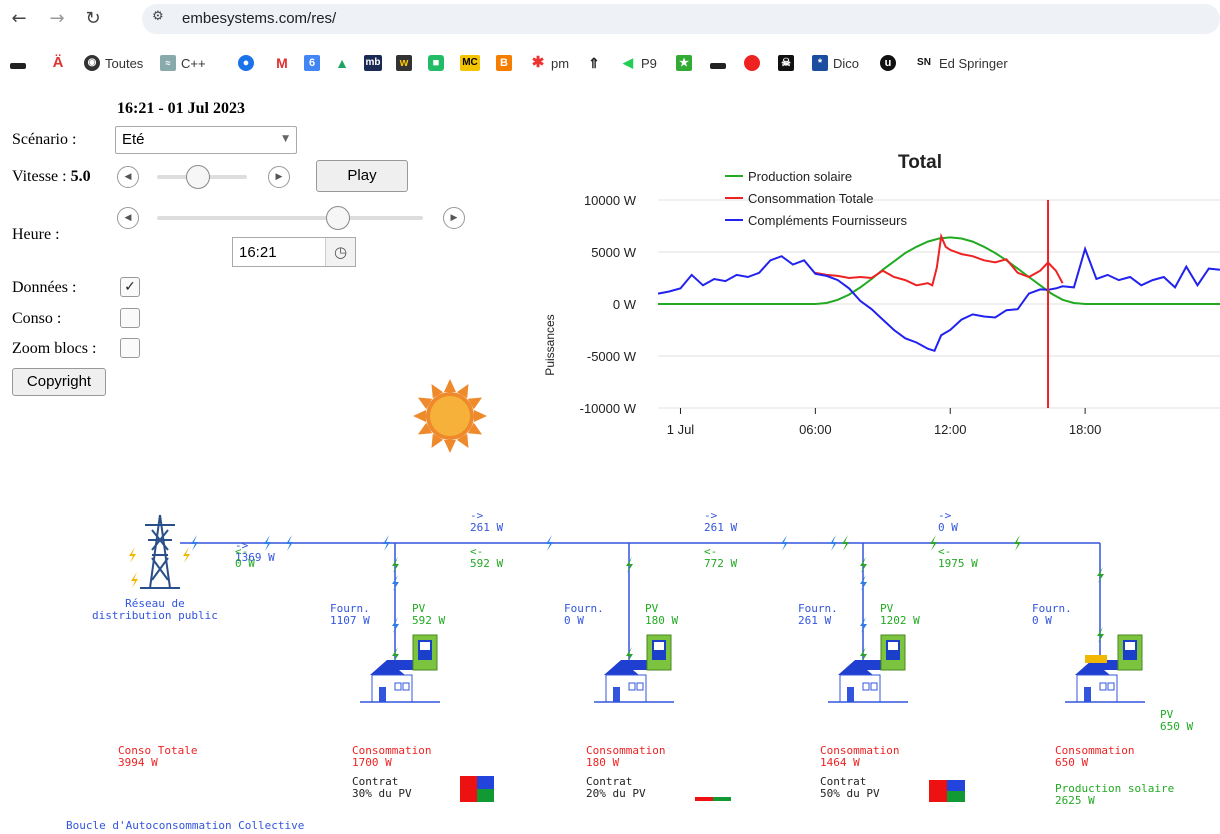 The width and height of the screenshot is (1220, 834). I want to click on bookmark-star-icon: ★, so click(684, 63).